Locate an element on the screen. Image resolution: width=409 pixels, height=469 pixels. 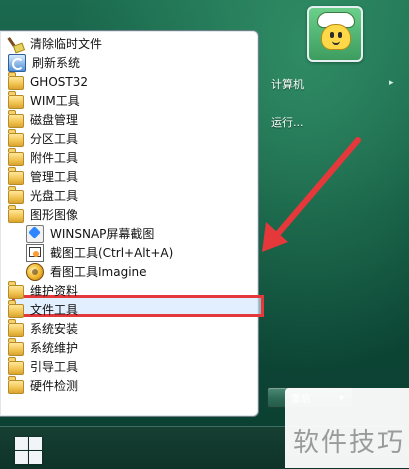
watermark: 软件技巧 is located at coordinates (347, 428).